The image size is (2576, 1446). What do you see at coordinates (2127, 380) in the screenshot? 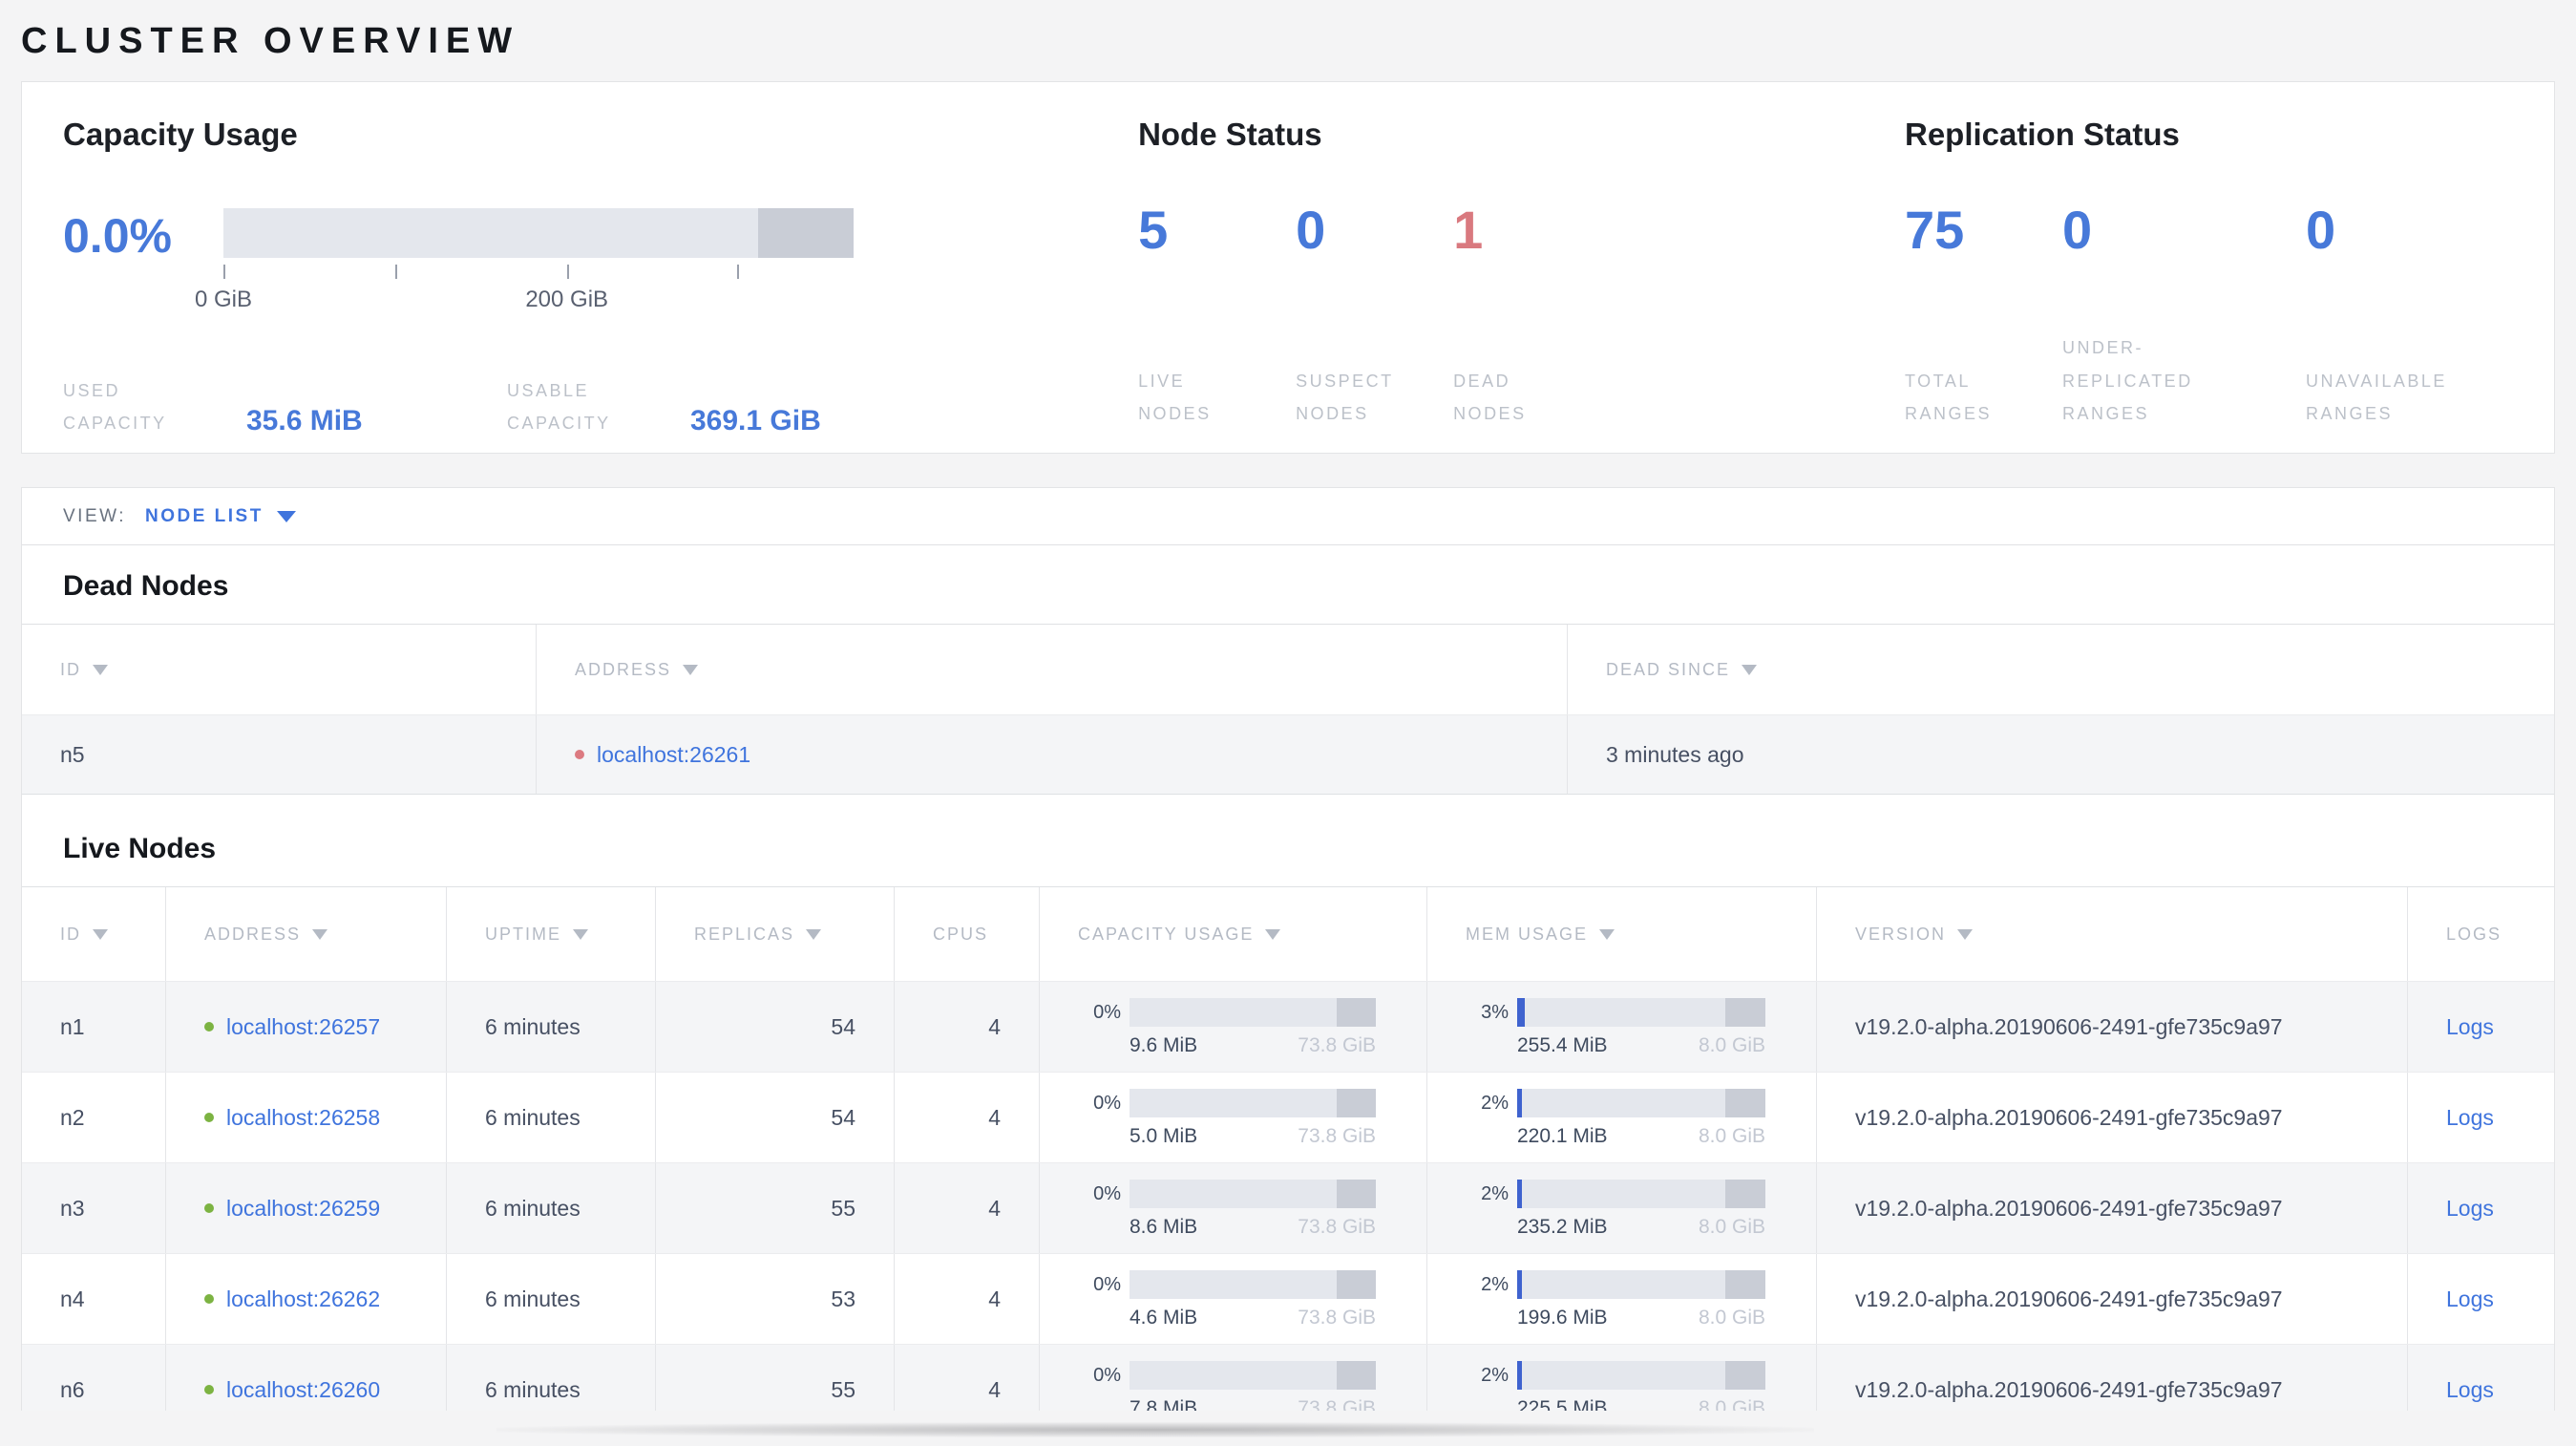
I see `under-replicated-ranges-label: UNDER- REPLICATED RANGES` at bounding box center [2127, 380].